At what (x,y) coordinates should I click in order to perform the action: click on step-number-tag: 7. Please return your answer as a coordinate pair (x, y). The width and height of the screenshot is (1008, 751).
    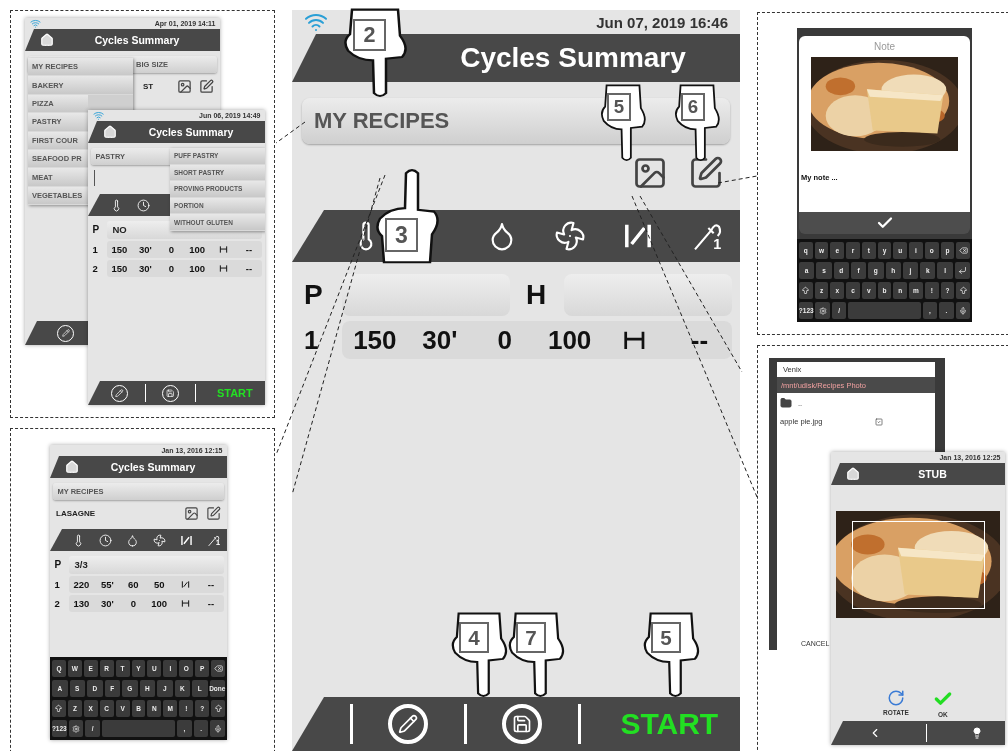
    Looking at the image, I should click on (531, 638).